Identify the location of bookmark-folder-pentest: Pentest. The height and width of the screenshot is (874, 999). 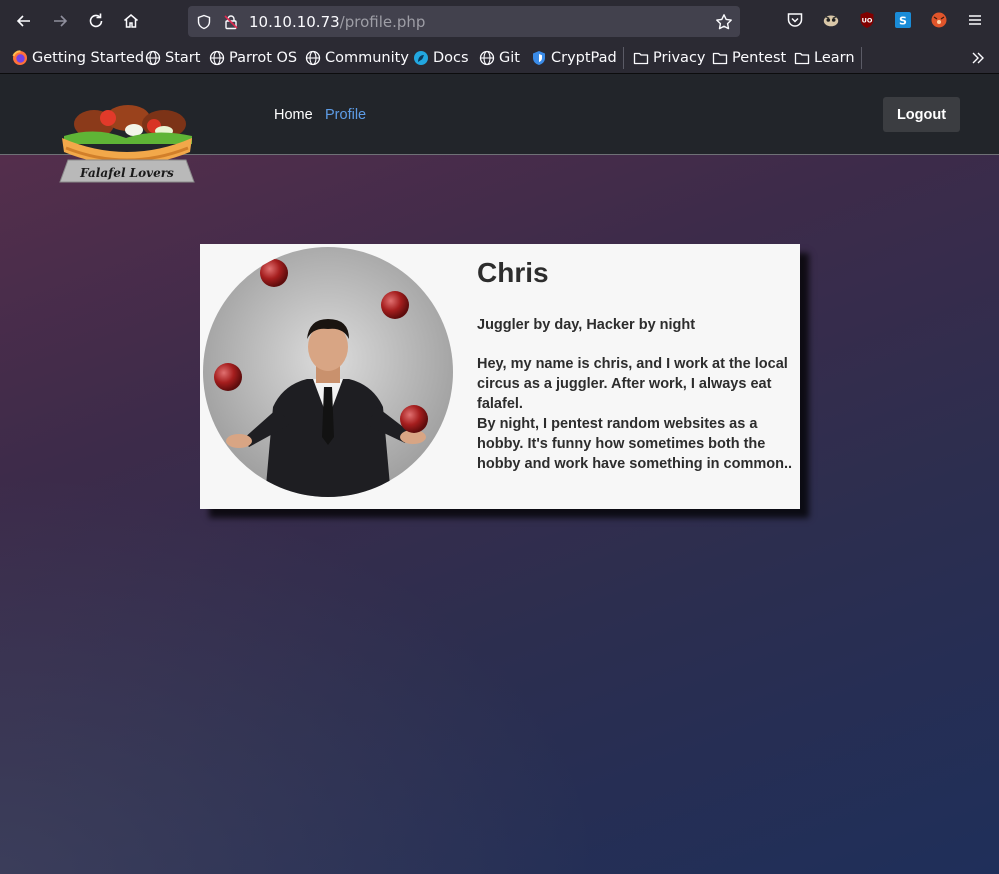
(749, 58).